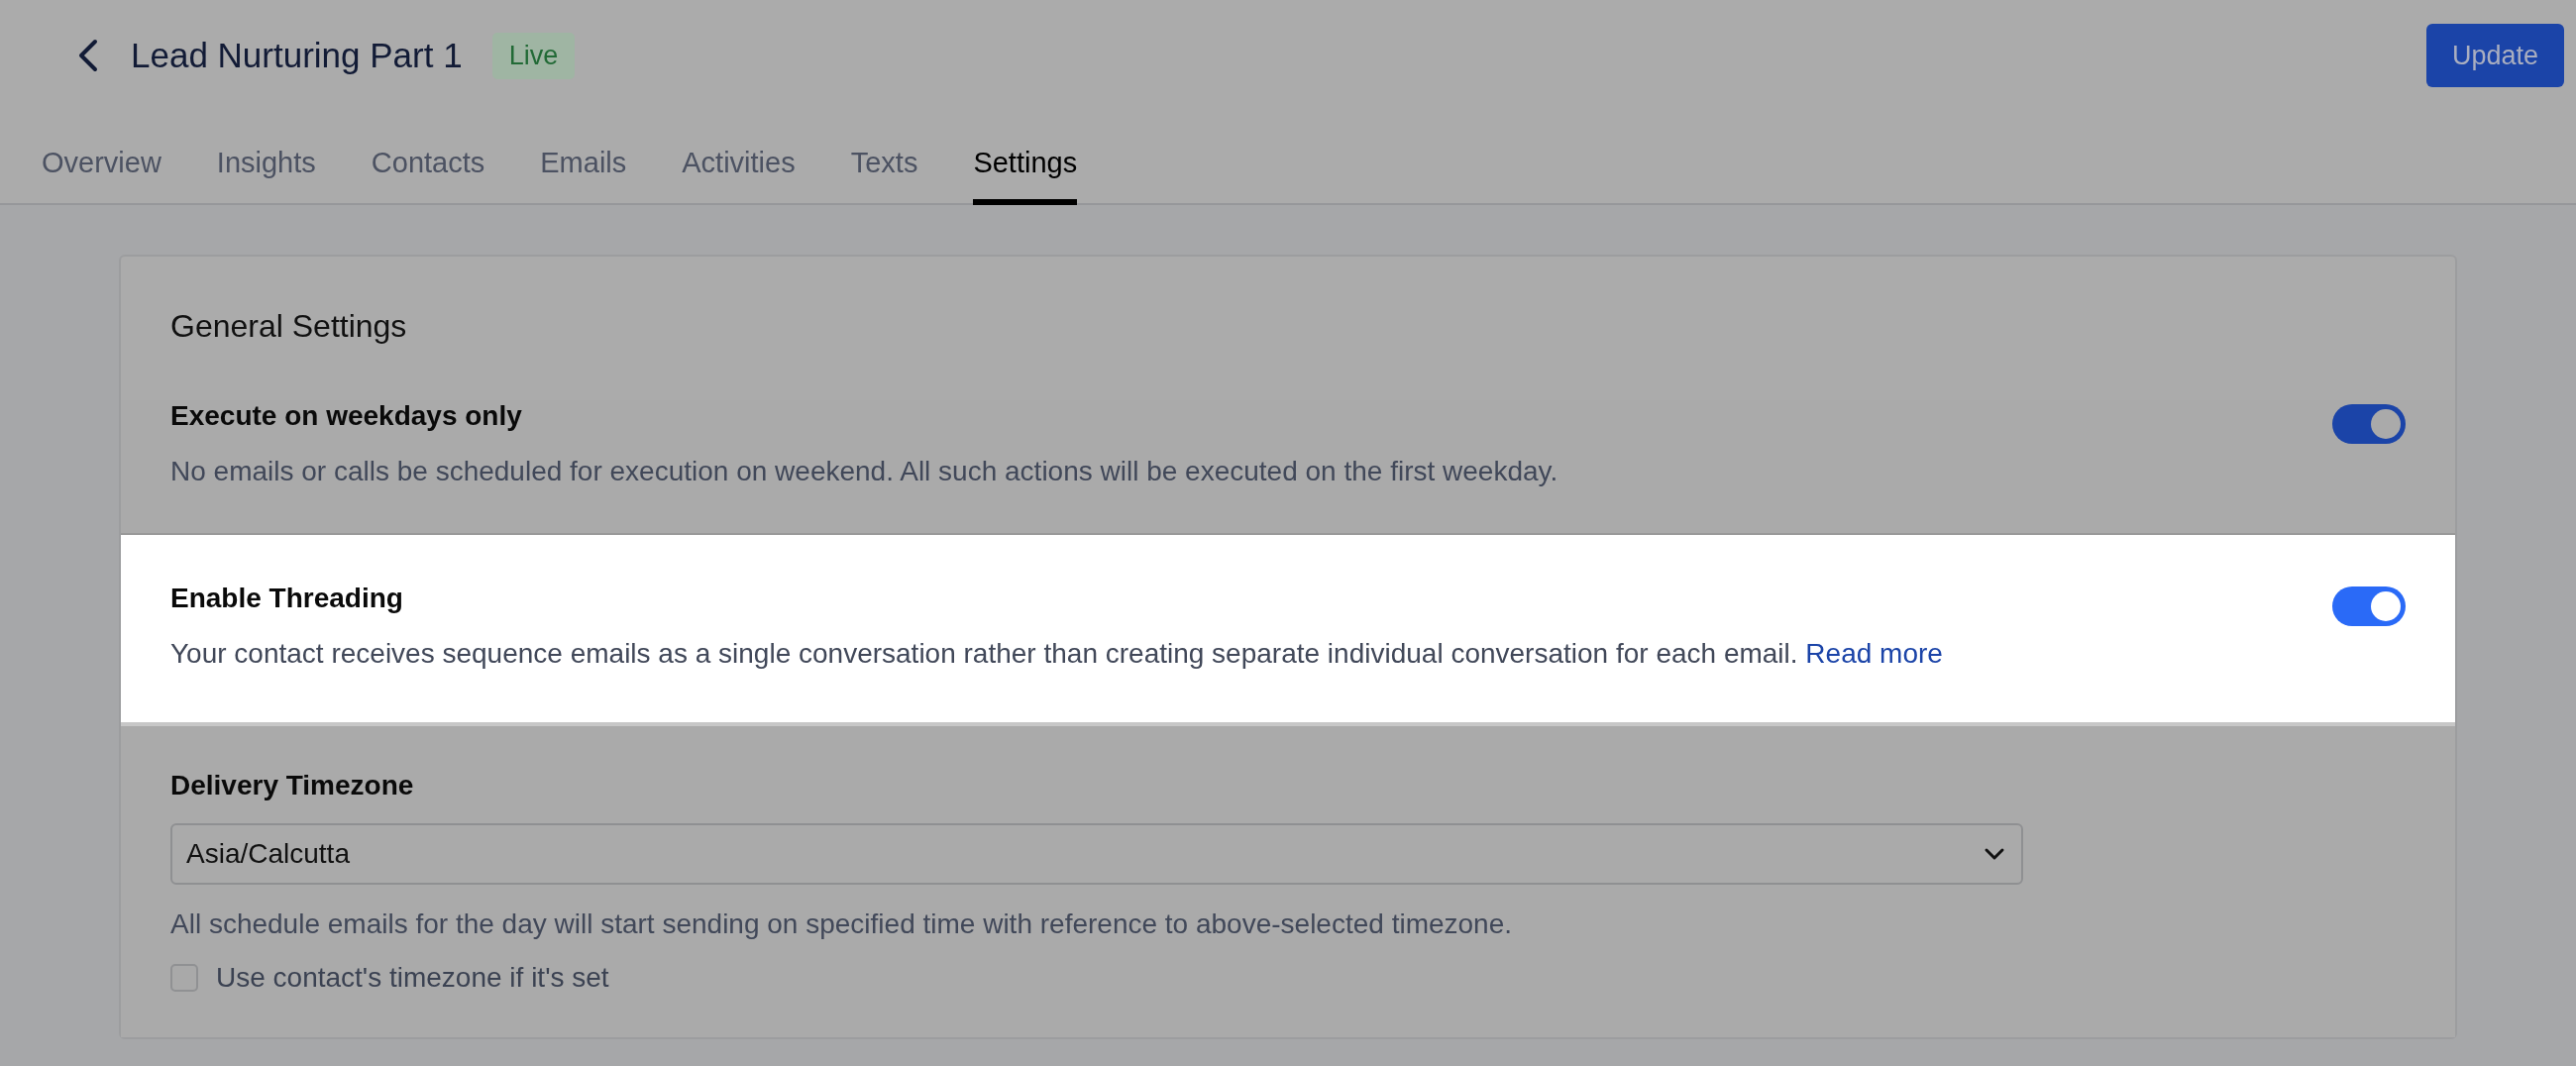  I want to click on setting-title: Execute on weekdays only, so click(346, 416).